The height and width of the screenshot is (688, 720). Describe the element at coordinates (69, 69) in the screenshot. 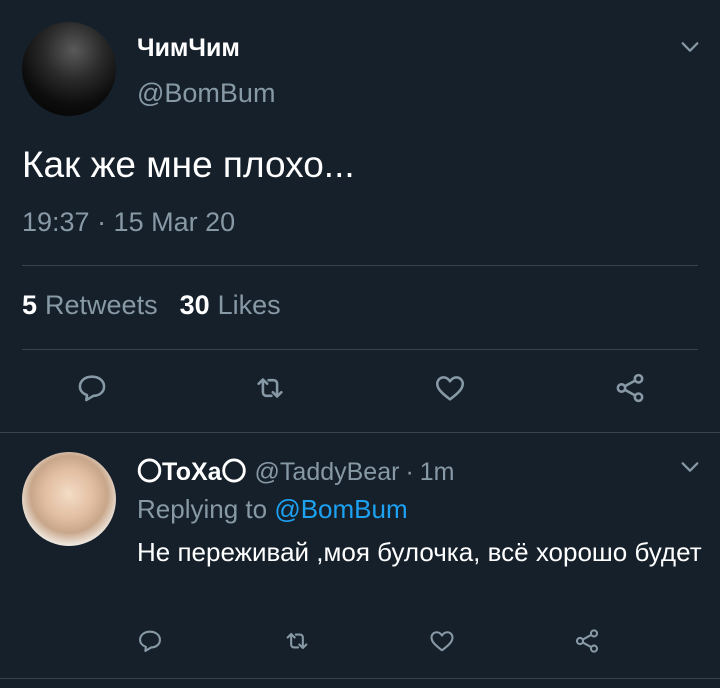

I see `avatar` at that location.